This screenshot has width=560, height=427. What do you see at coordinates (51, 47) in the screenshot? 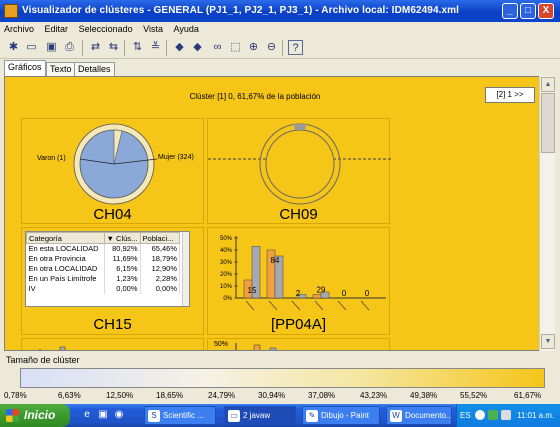
I see `save-icon: ▣` at bounding box center [51, 47].